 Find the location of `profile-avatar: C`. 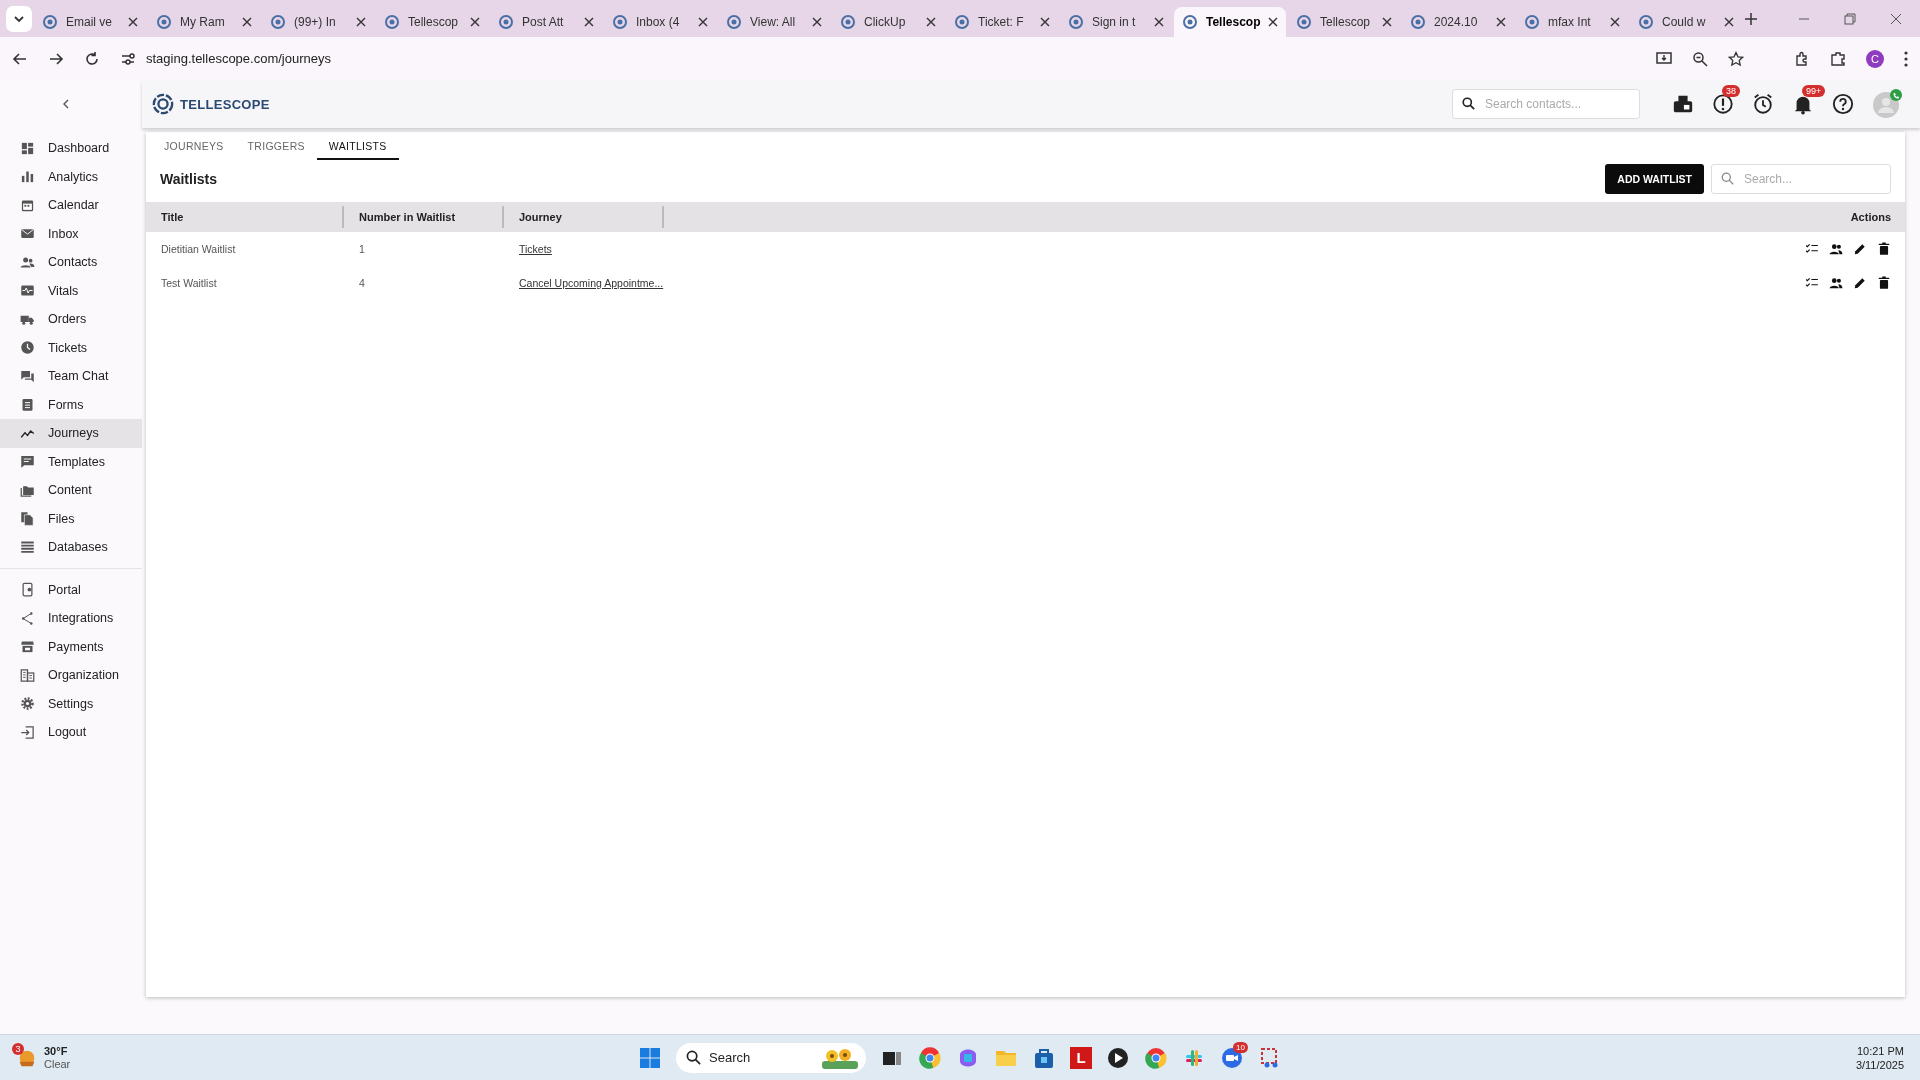

profile-avatar: C is located at coordinates (1875, 58).